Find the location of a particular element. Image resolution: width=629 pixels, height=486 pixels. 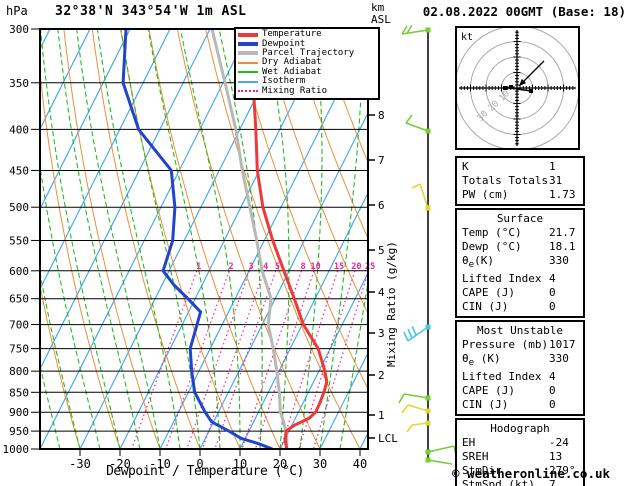

legend-swatch-temperature is located at coordinates (248, 34).